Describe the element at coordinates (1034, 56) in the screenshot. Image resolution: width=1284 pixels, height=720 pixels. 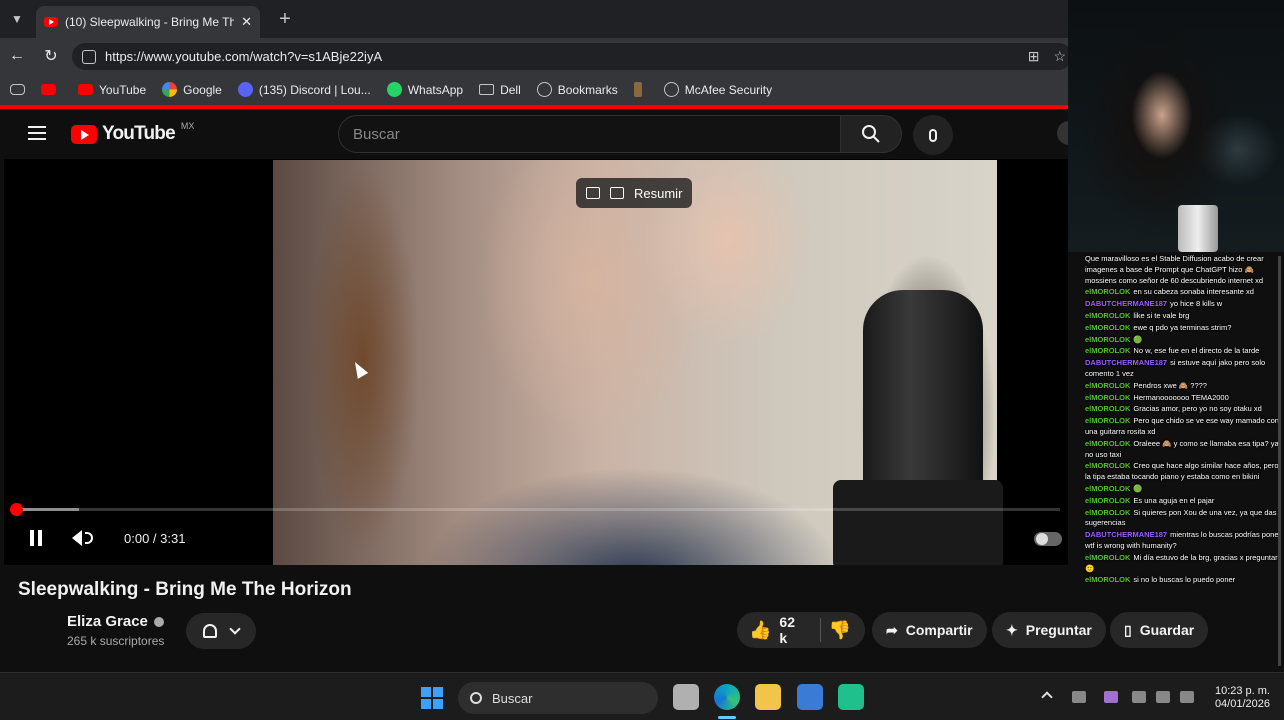
I see `install-app-icon: ⊞` at that location.